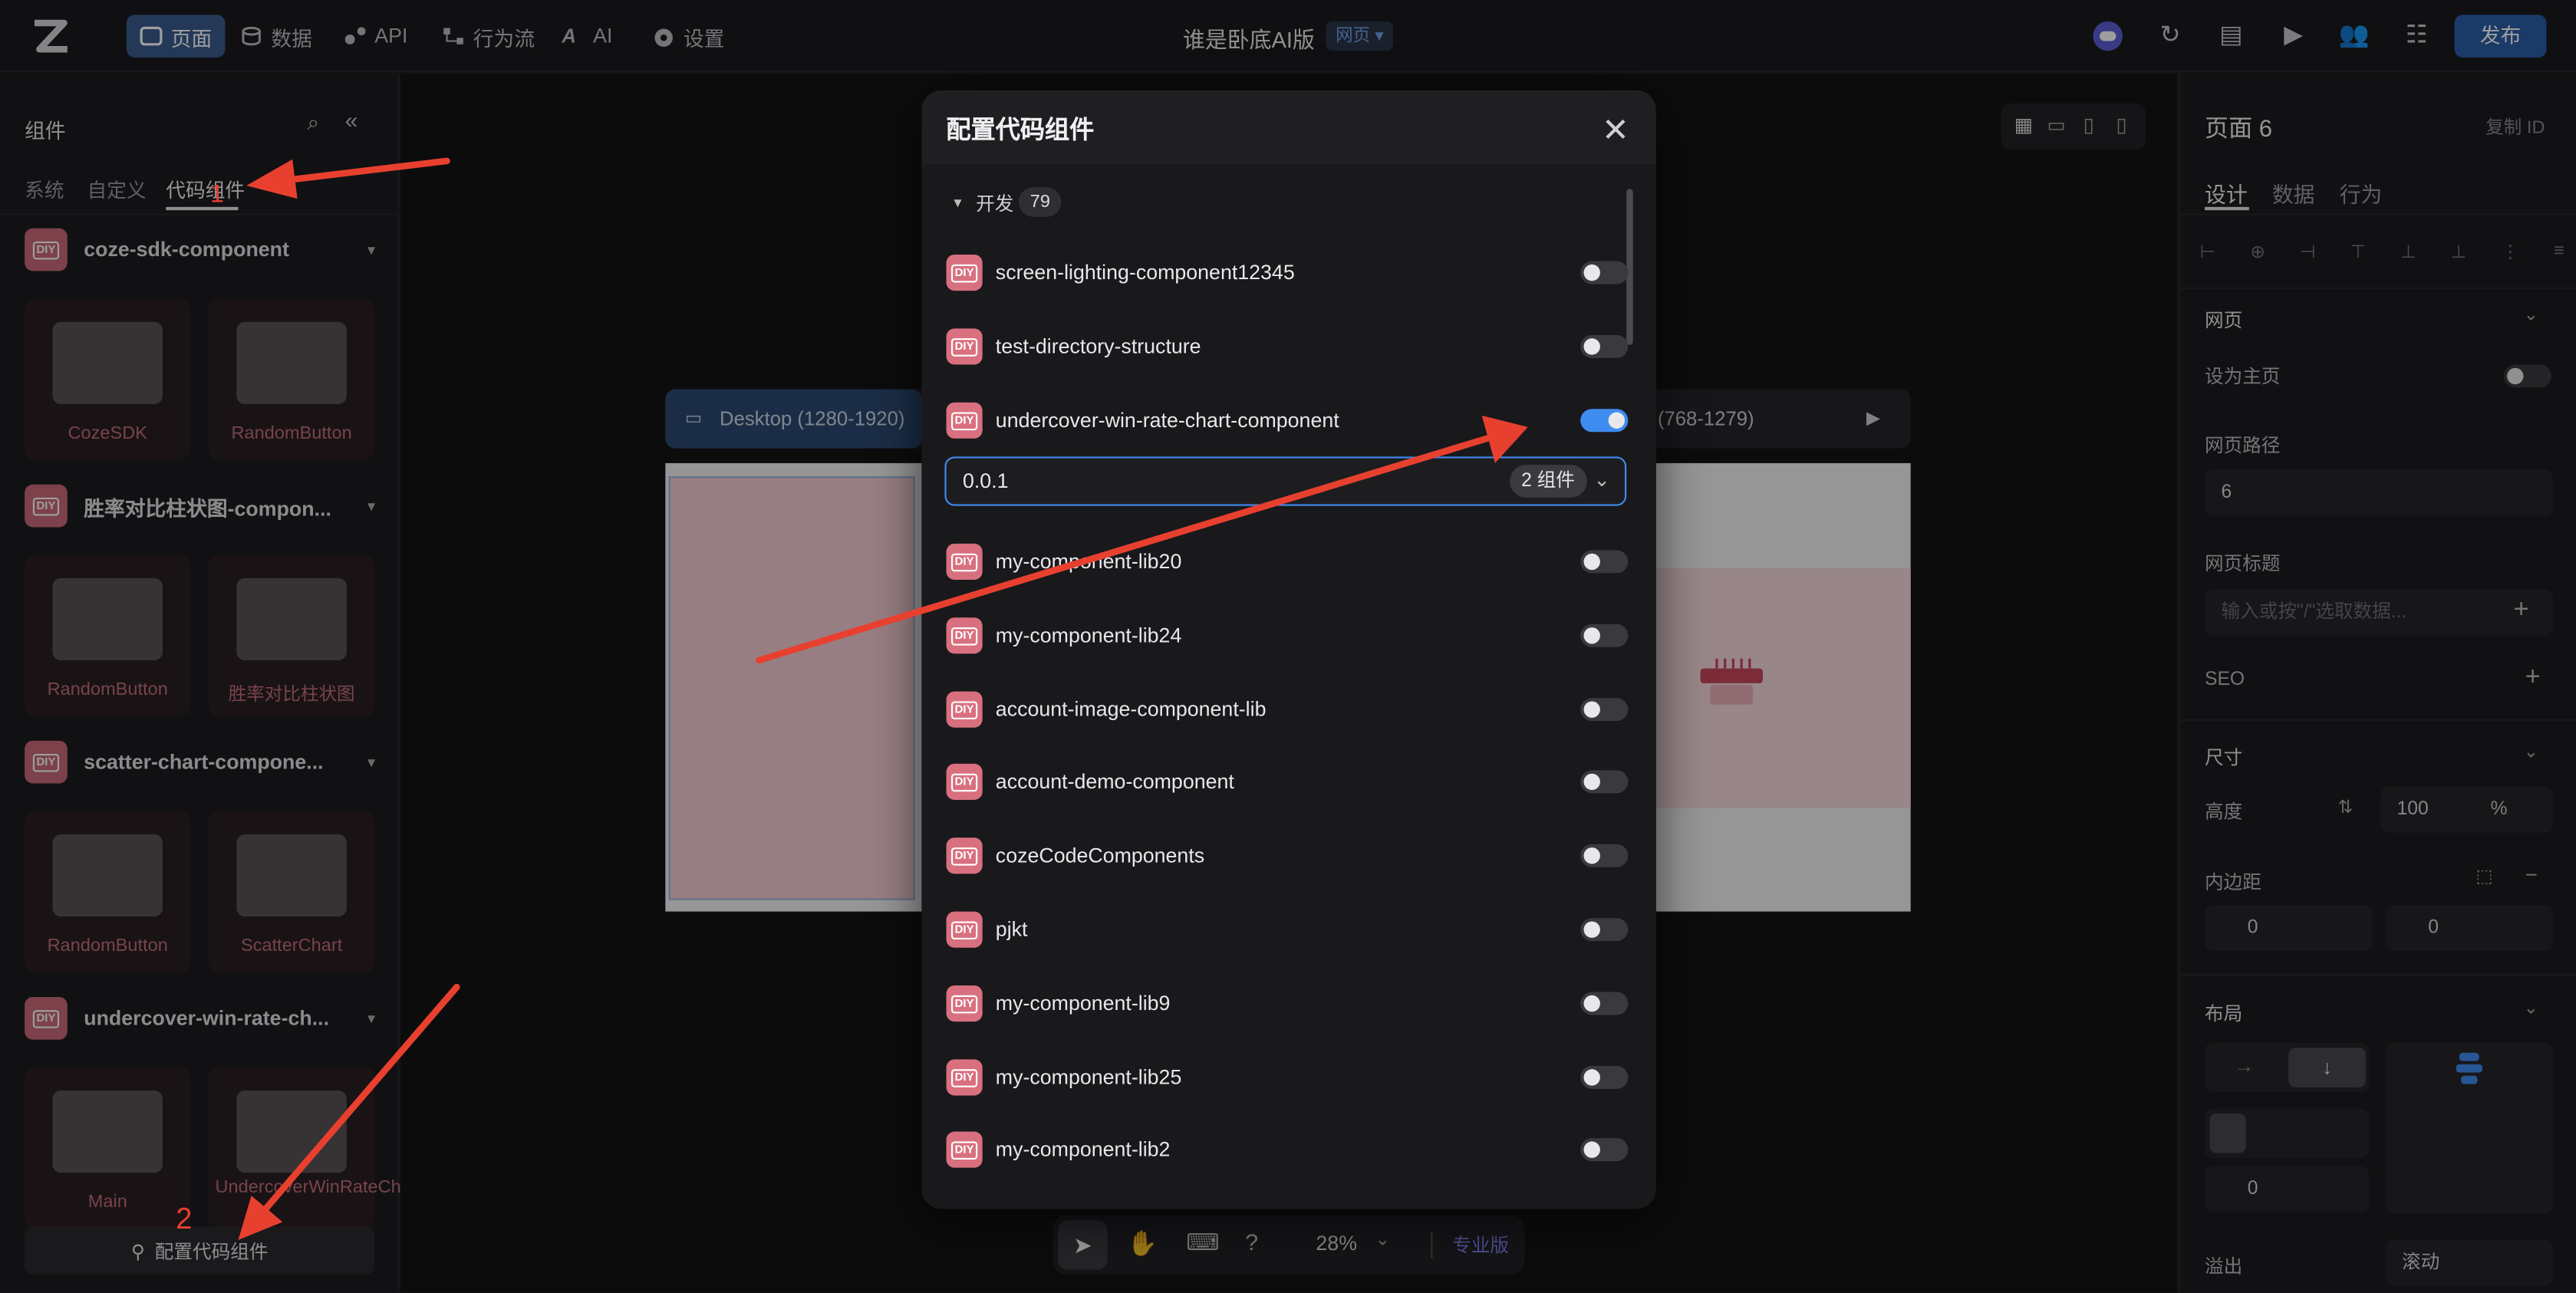 Image resolution: width=2576 pixels, height=1293 pixels. I want to click on annotation-step-1: 1, so click(217, 195).